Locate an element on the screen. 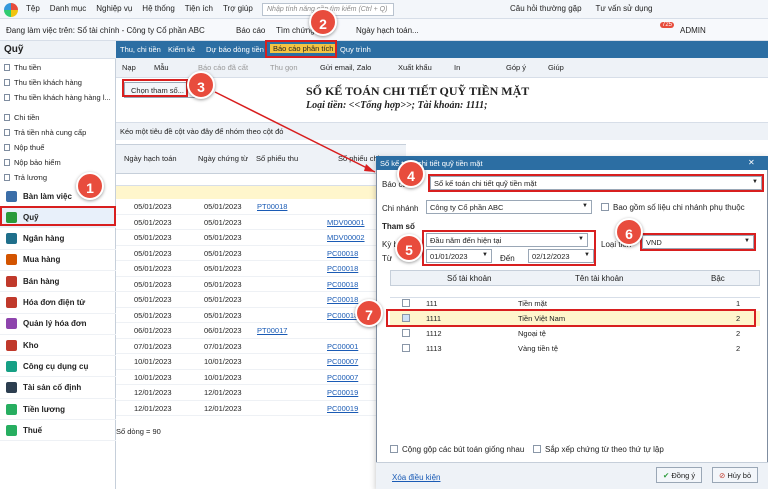 This screenshot has height=489, width=768. step-badge-7: 7 is located at coordinates (369, 313).